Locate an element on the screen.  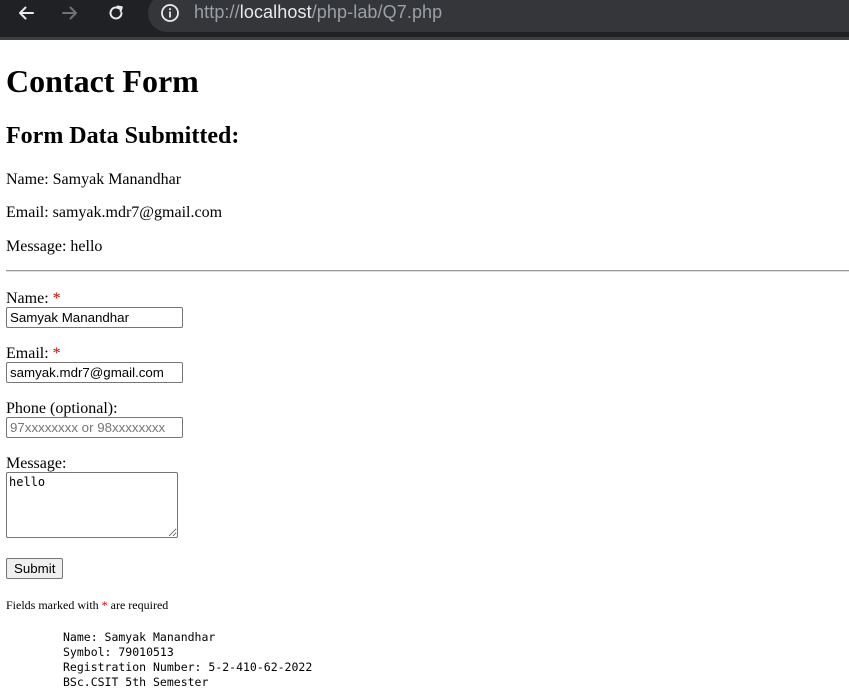
site-info-button is located at coordinates (170, 13).